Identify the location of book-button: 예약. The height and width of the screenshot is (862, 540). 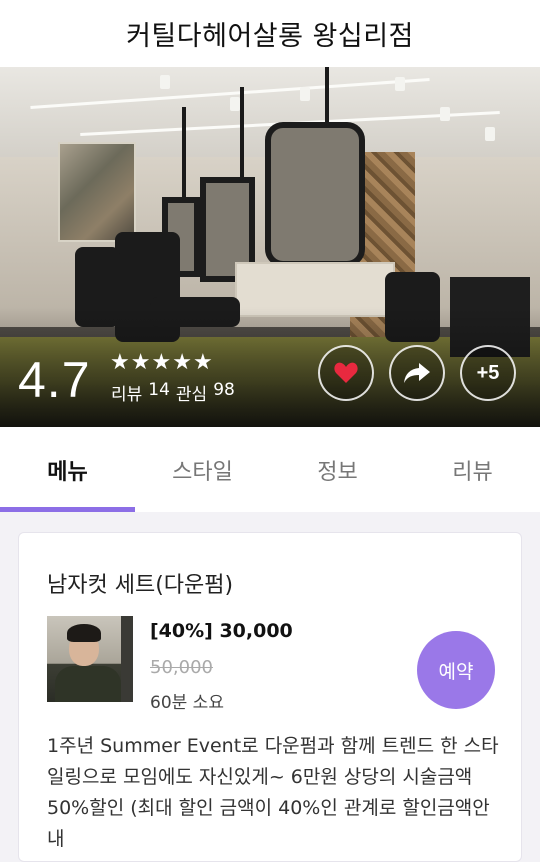
(456, 670).